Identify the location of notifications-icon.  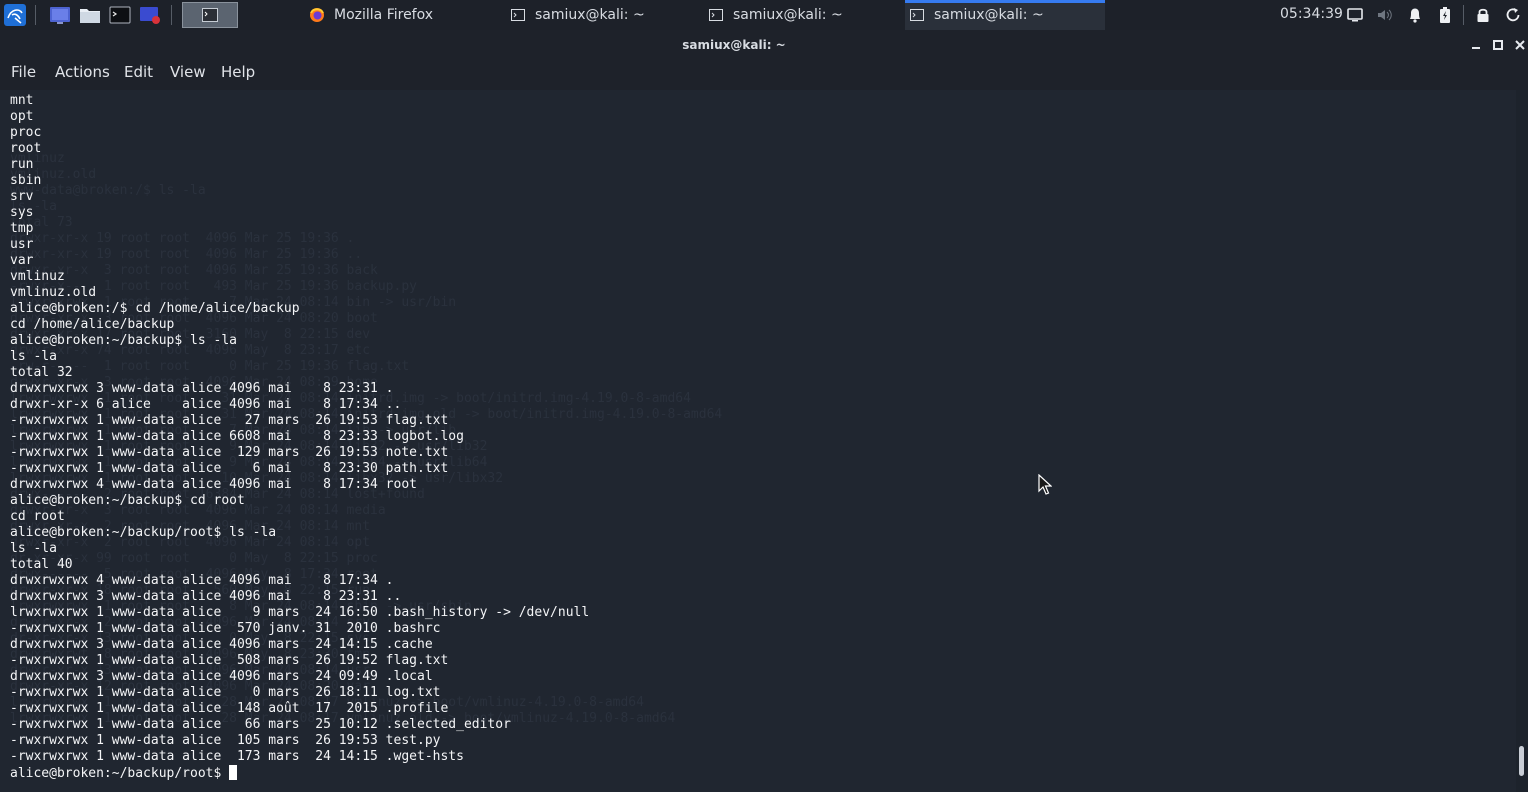
(1415, 15).